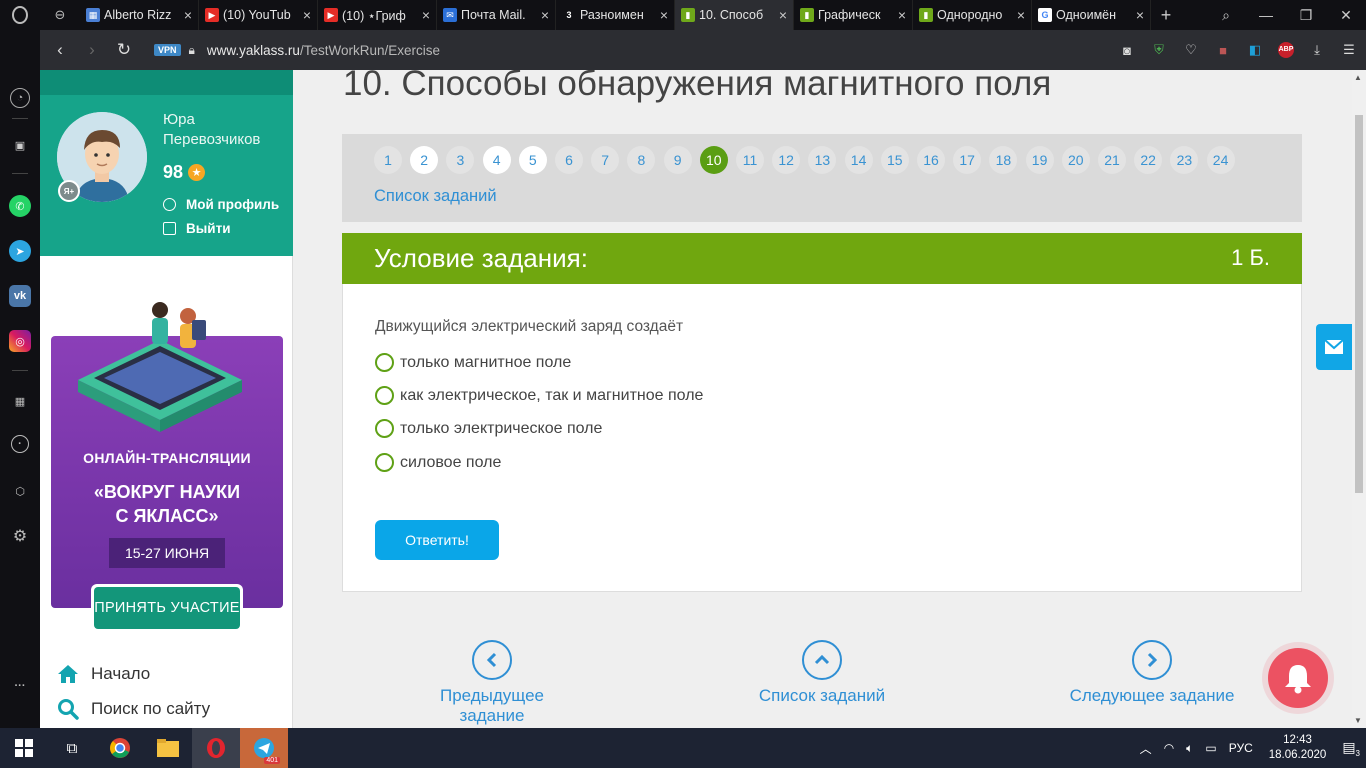 The height and width of the screenshot is (768, 1366). Describe the element at coordinates (103, 674) in the screenshot. I see `nav-home: Начало` at that location.